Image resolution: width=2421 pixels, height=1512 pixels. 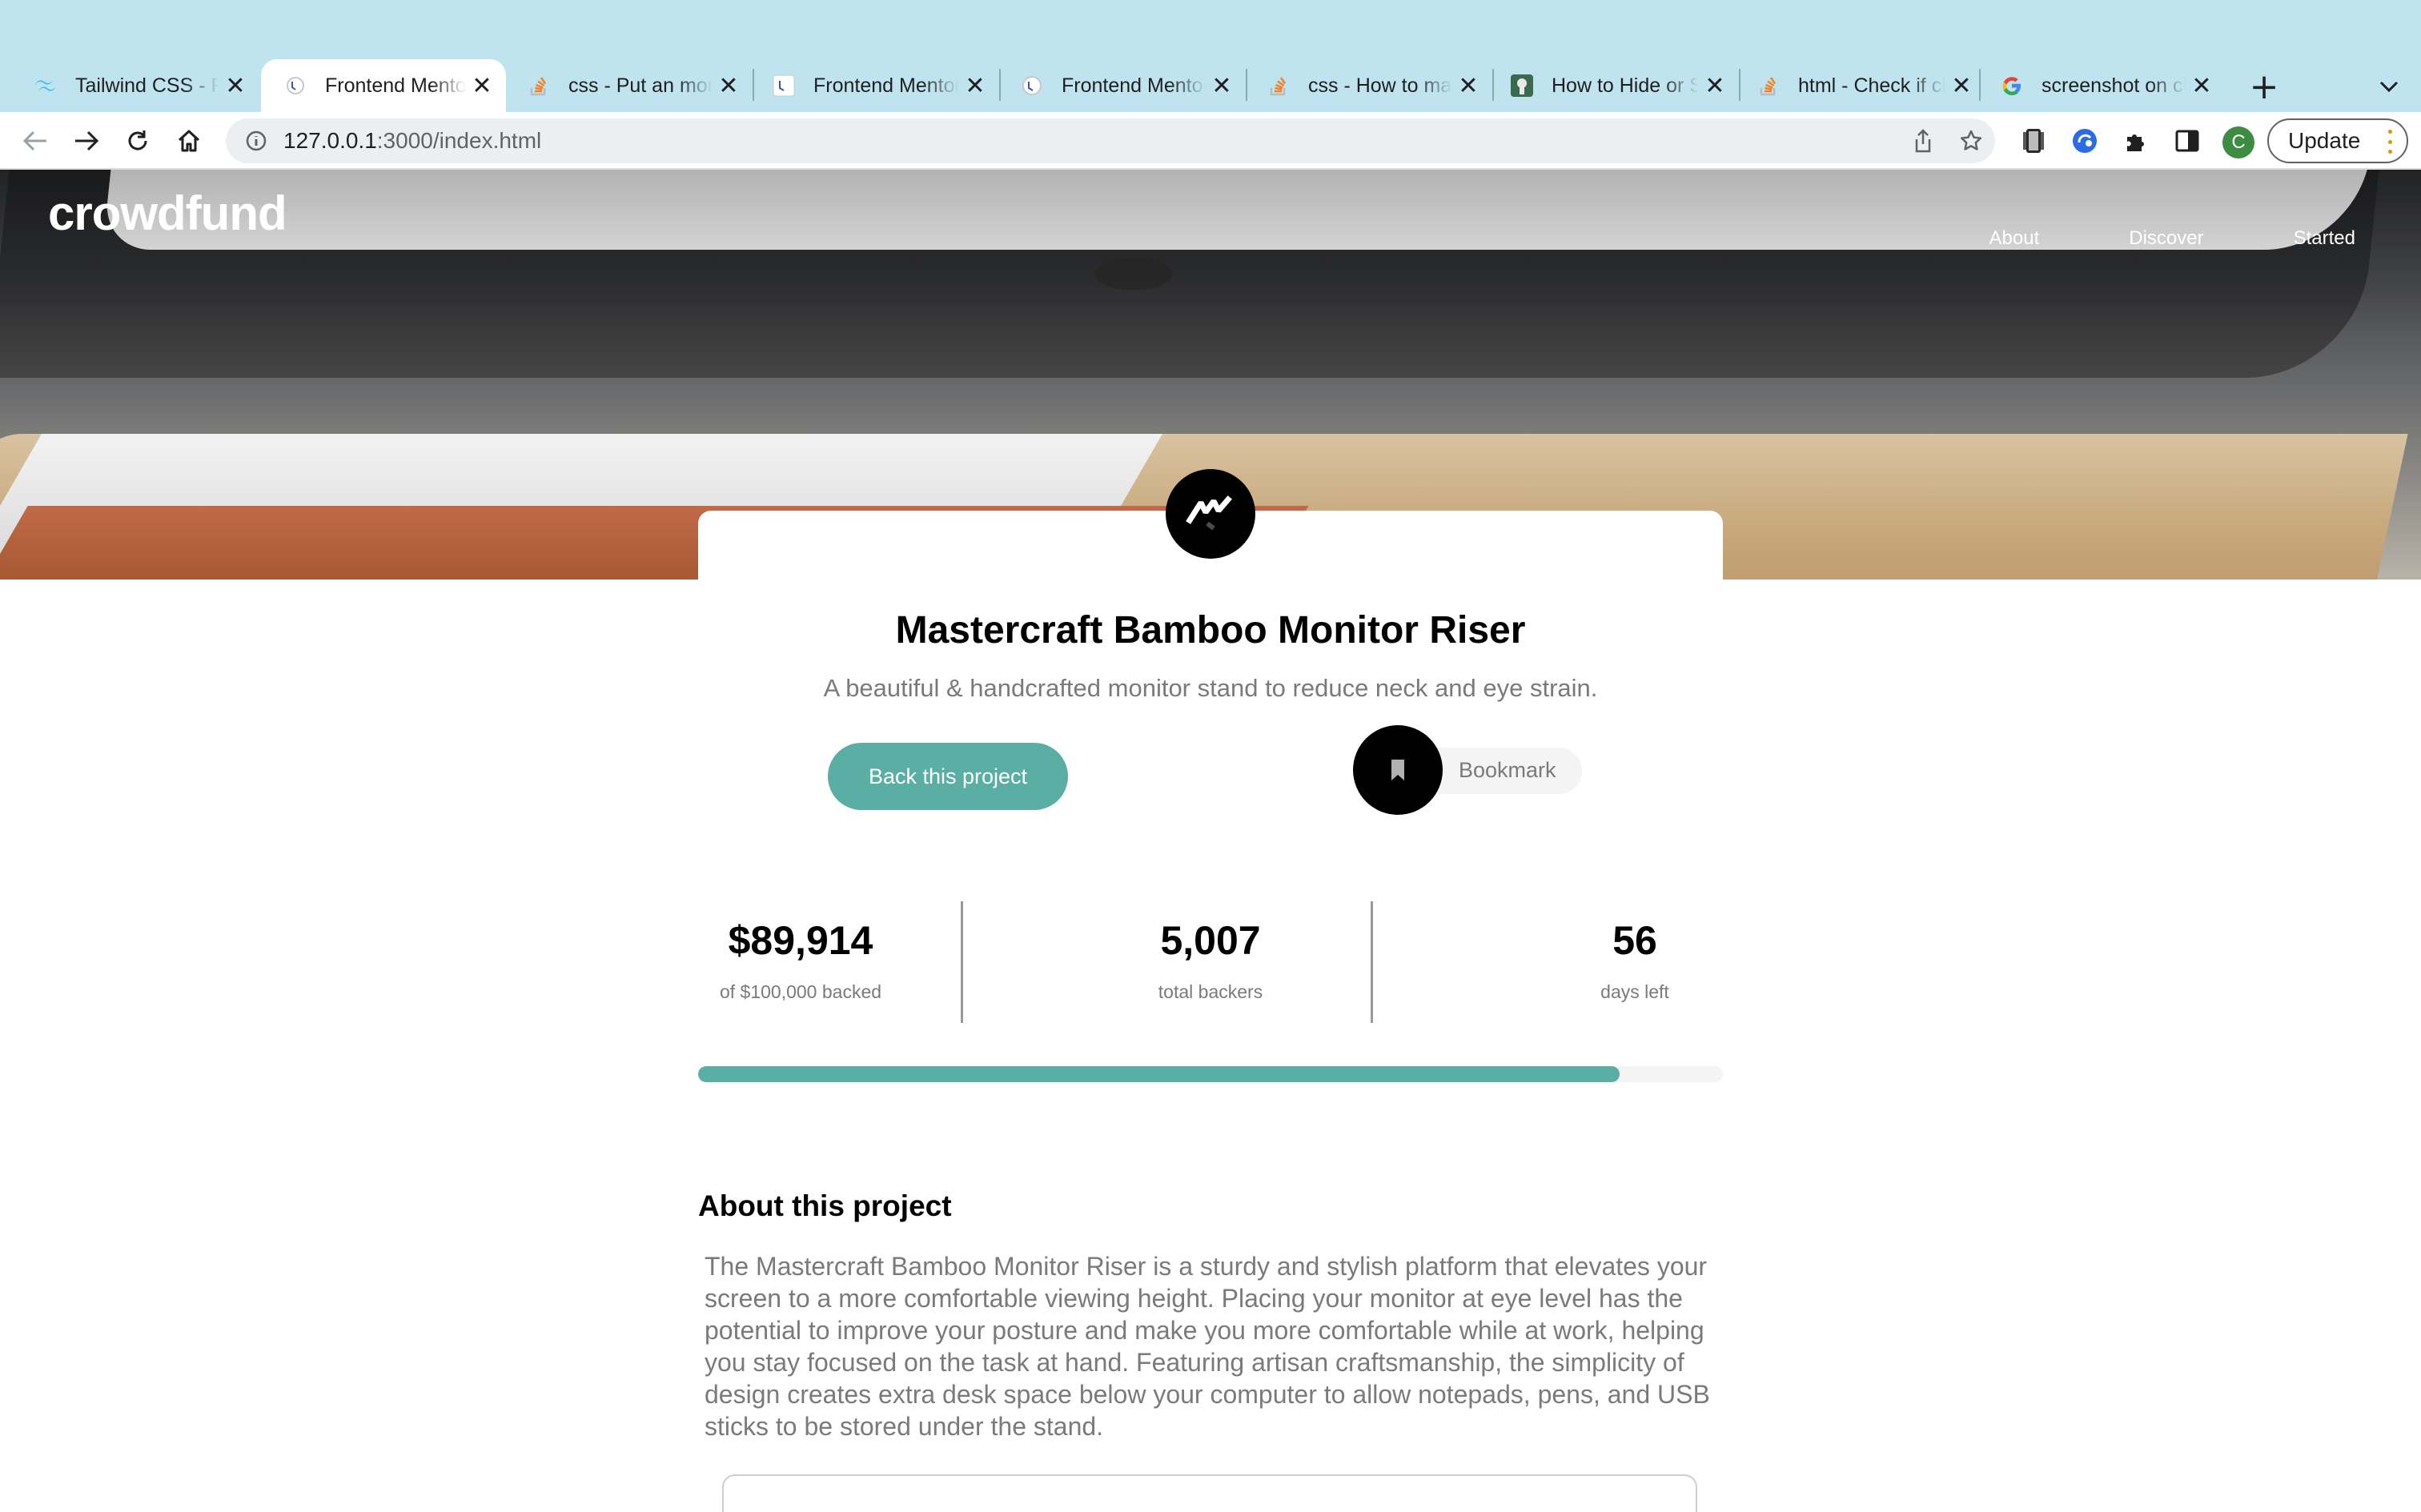 What do you see at coordinates (87, 141) in the screenshot?
I see `forward-arrow-icon` at bounding box center [87, 141].